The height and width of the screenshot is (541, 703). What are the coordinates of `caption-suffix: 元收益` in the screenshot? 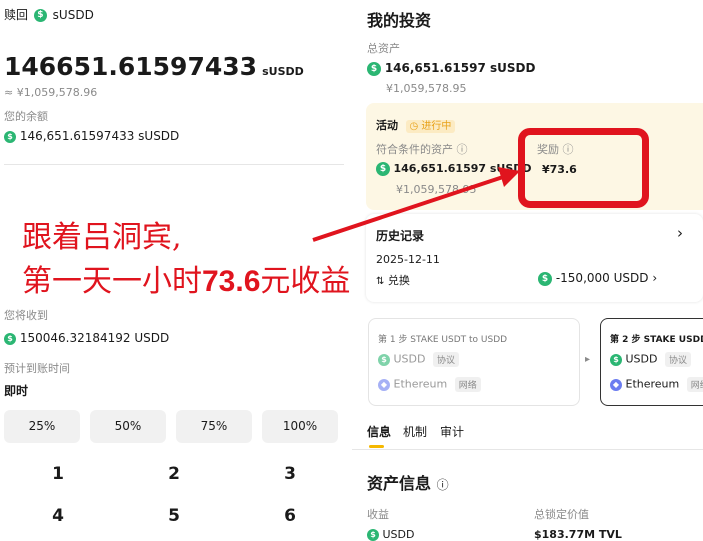 It's located at (305, 281).